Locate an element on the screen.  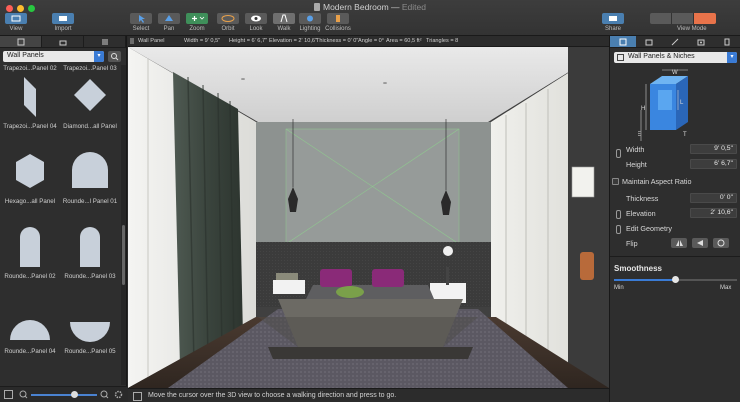
brush-icon is located at coordinates (675, 41).